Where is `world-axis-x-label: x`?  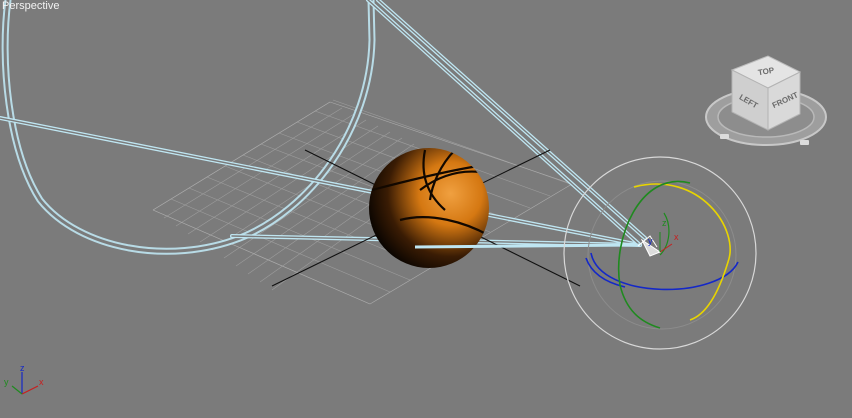
world-axis-x-label: x is located at coordinates (41, 382).